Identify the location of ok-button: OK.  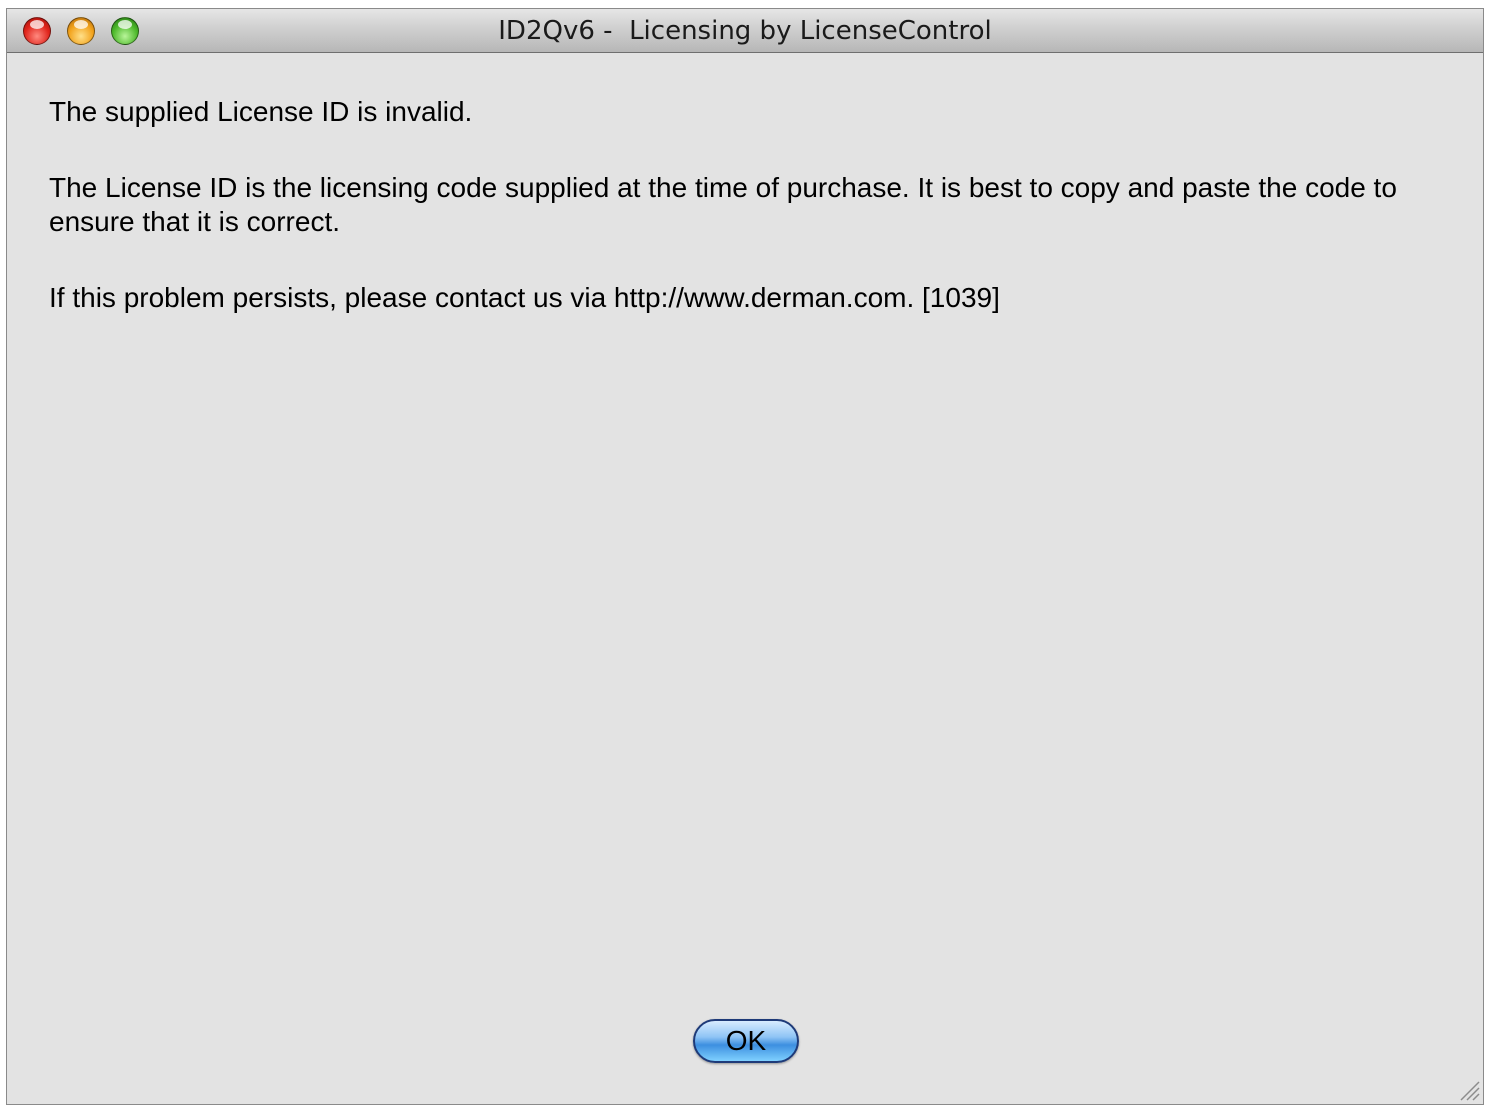
(746, 1041).